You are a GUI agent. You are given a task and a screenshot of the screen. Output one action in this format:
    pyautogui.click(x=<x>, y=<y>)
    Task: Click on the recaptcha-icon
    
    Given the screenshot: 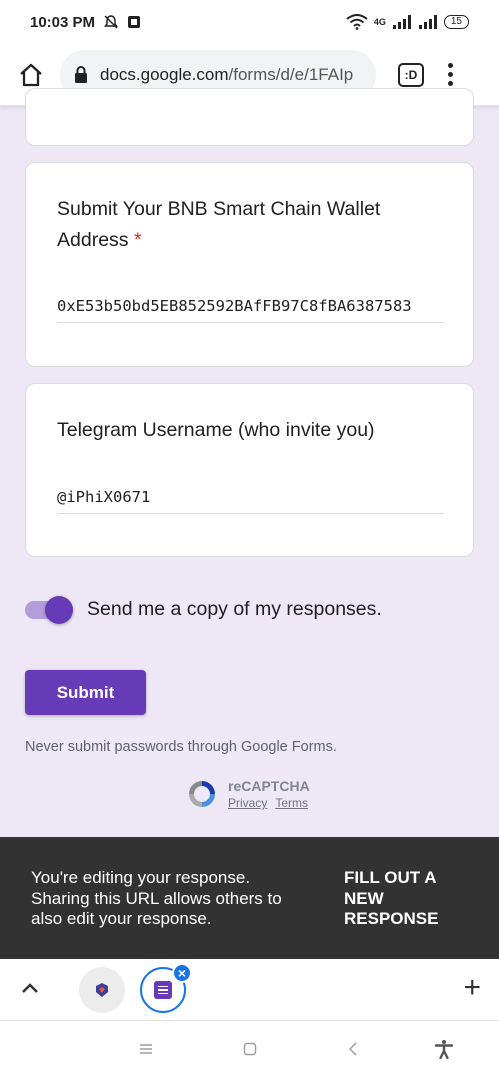 What is the action you would take?
    pyautogui.click(x=202, y=794)
    